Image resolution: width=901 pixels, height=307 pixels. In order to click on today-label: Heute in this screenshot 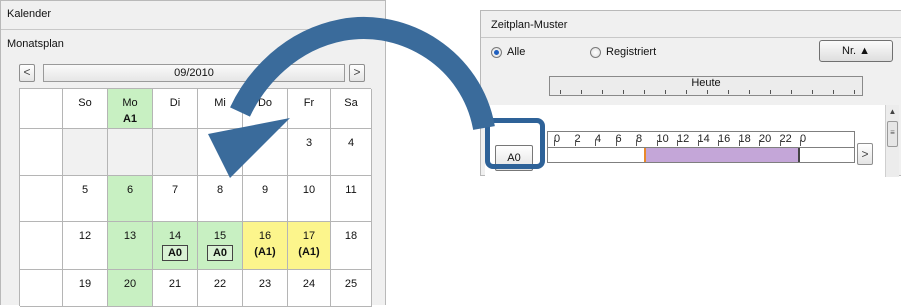, I will do `click(706, 83)`.